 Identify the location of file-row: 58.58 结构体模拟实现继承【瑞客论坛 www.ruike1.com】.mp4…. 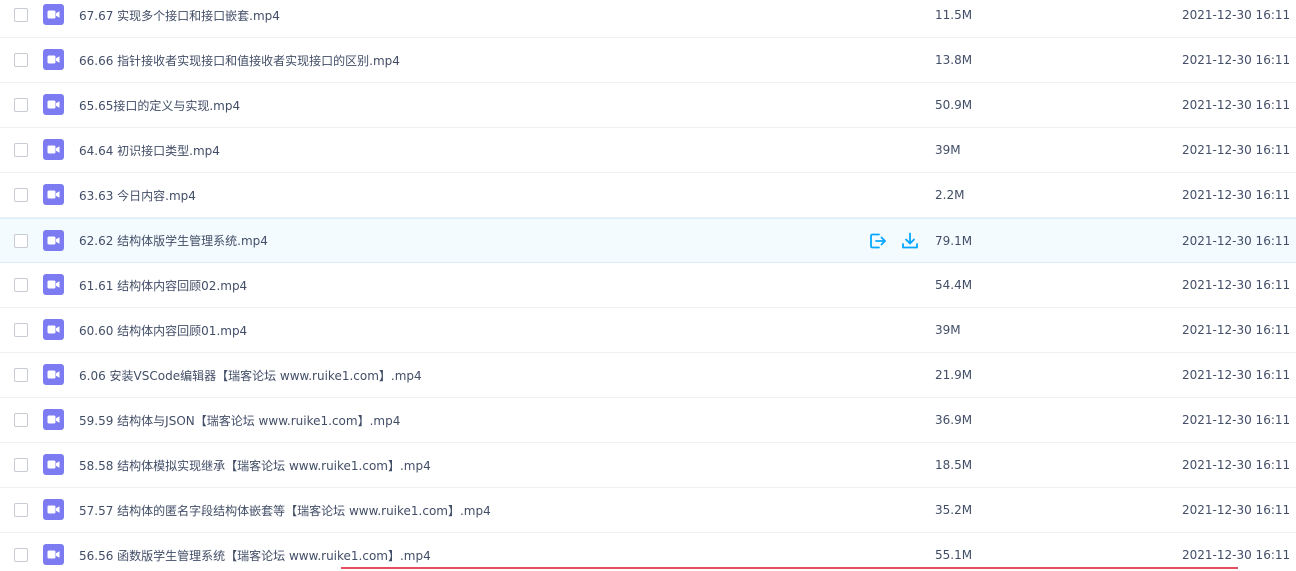
(648, 465).